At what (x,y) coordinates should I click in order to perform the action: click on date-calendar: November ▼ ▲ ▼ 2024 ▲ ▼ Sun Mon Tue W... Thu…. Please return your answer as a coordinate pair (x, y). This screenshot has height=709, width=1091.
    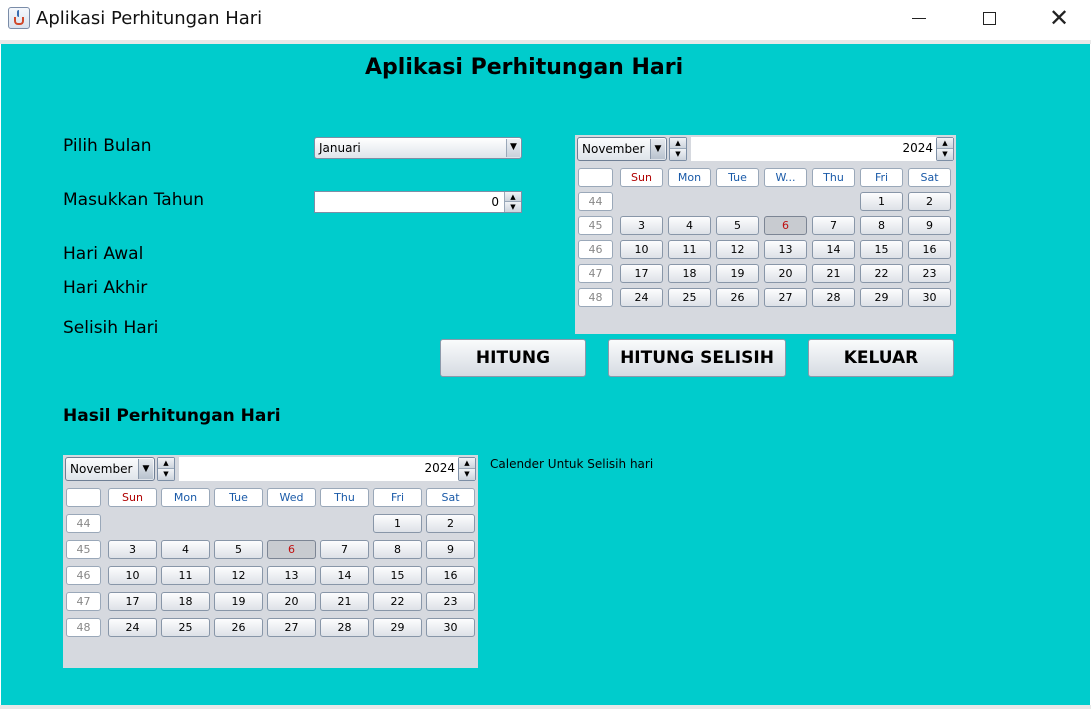
    Looking at the image, I should click on (765, 234).